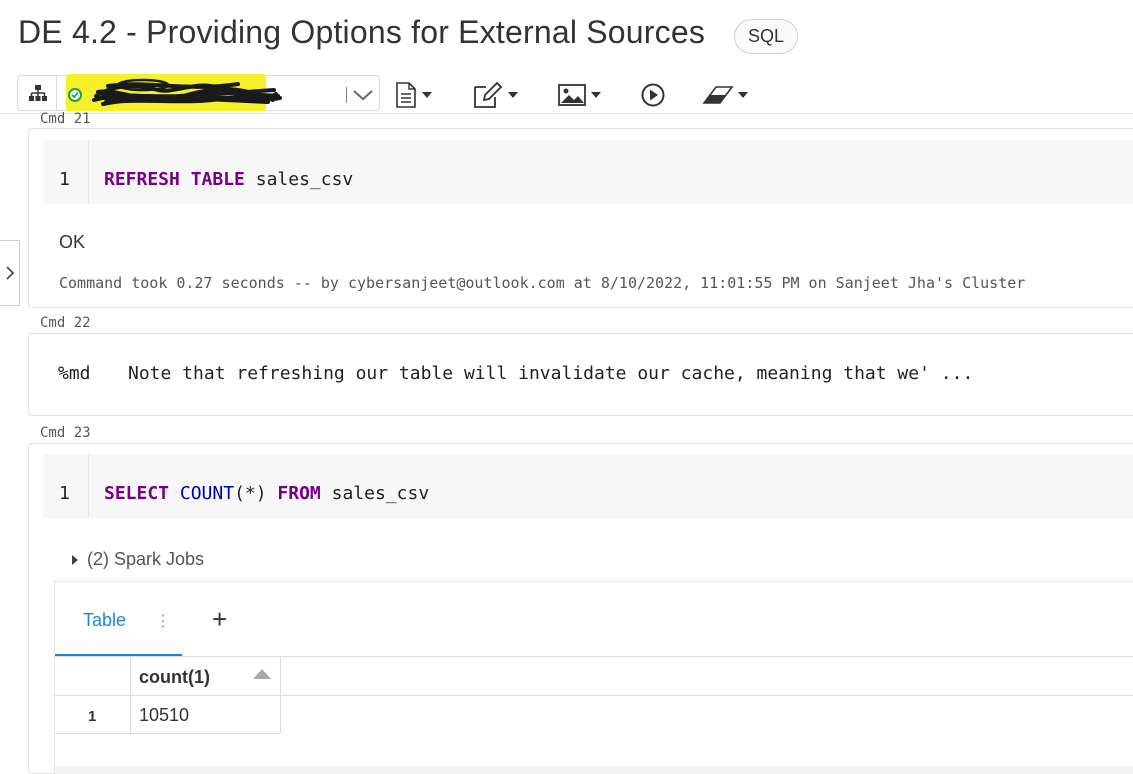  I want to click on cluster-status-icon, so click(75, 95).